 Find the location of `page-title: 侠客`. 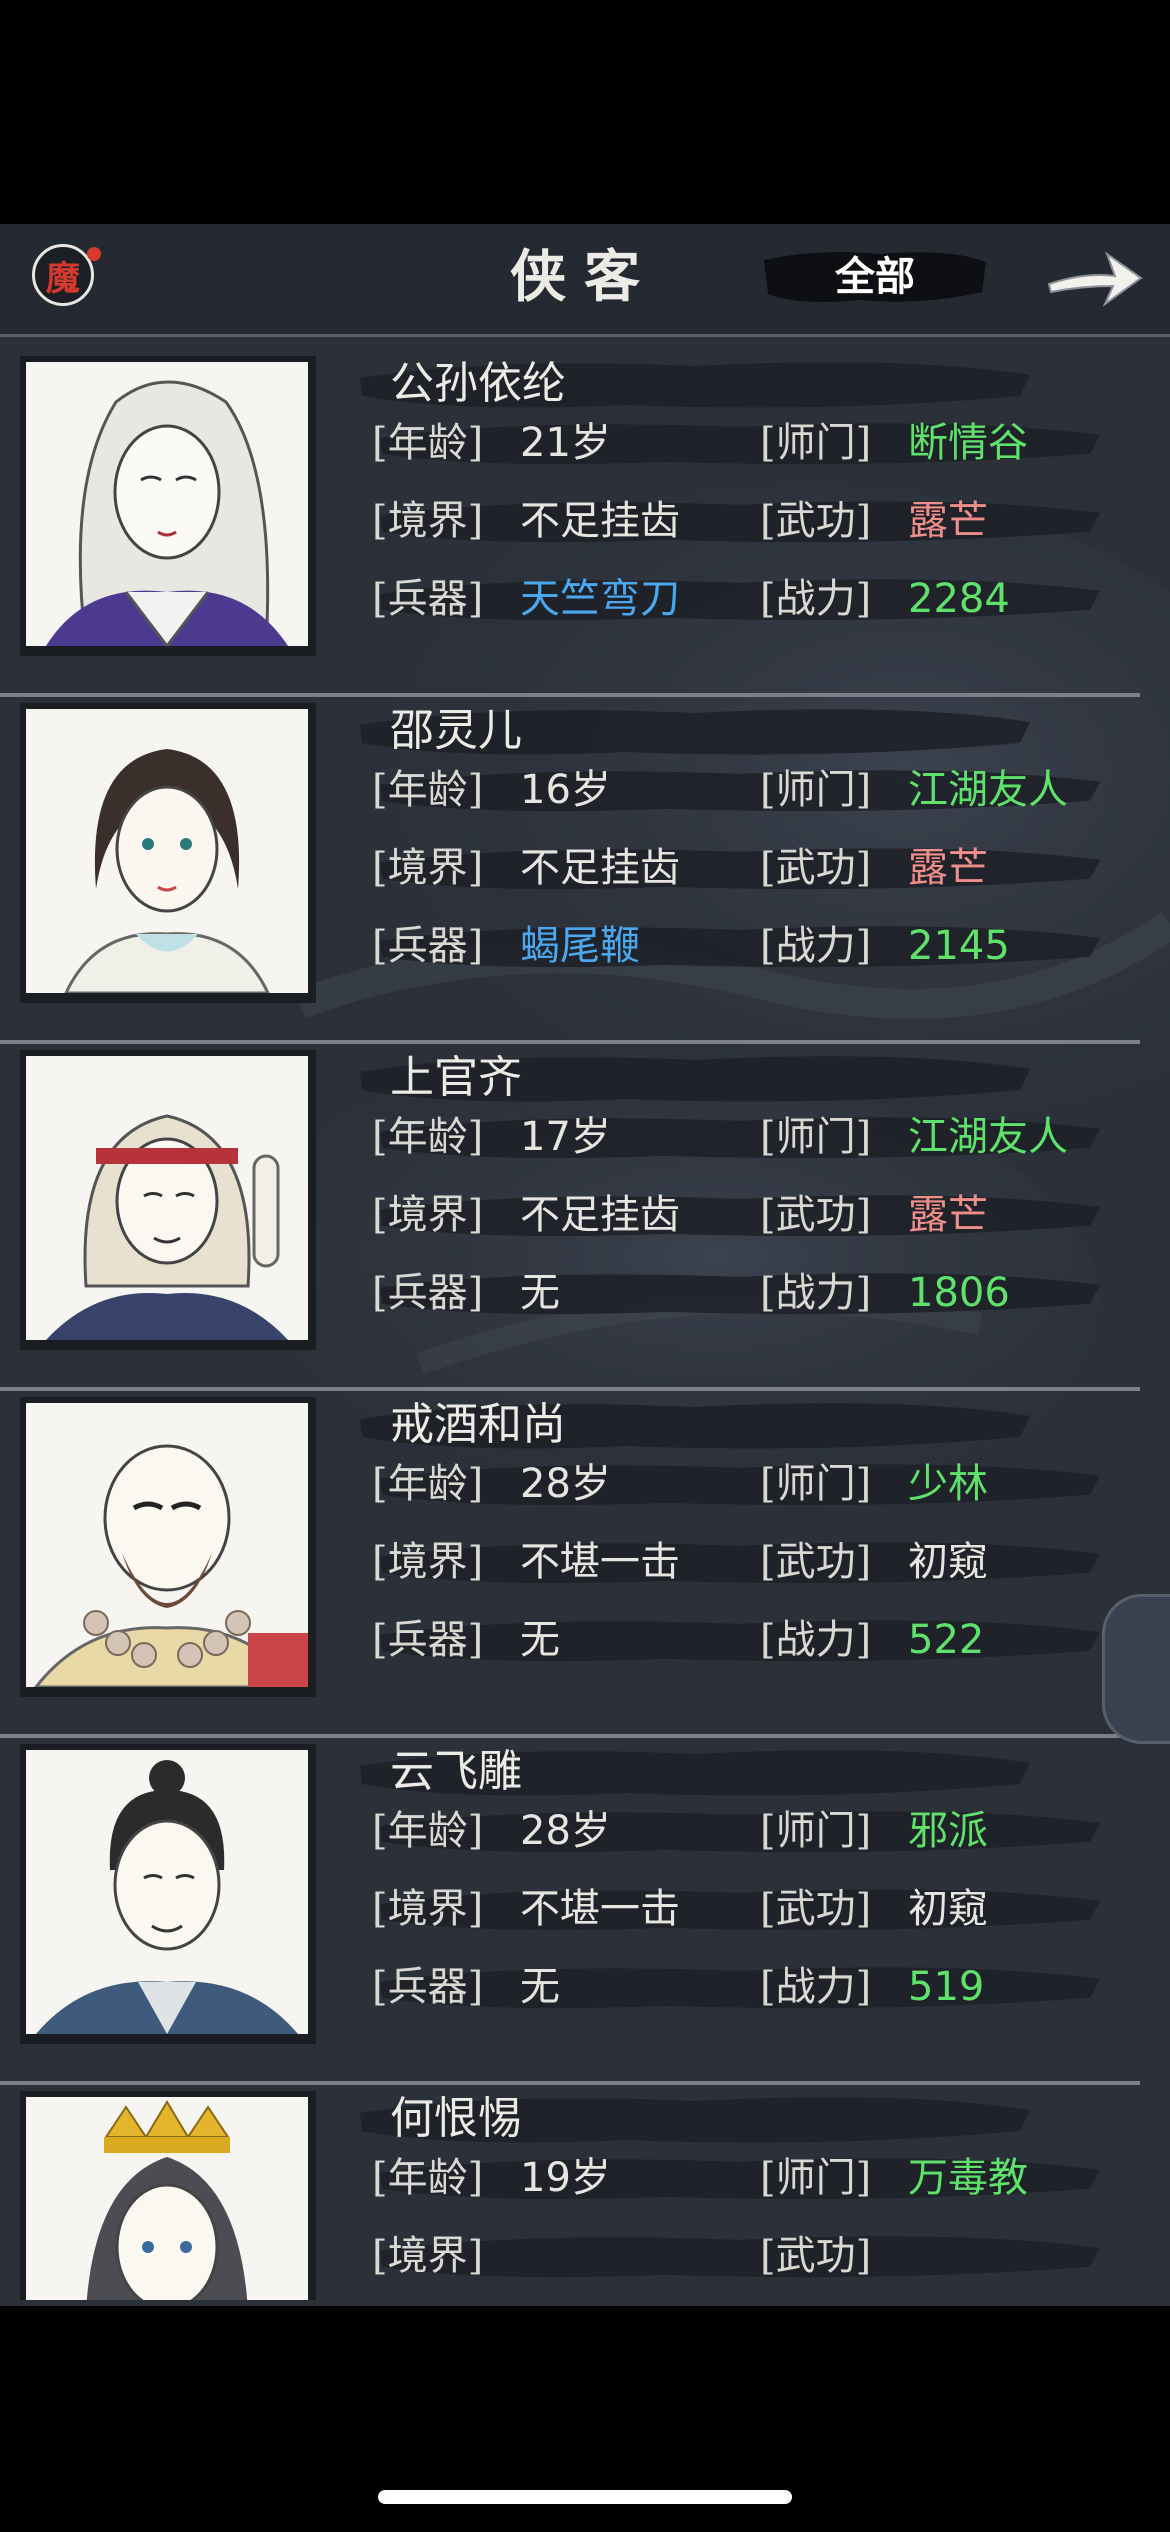

page-title: 侠客 is located at coordinates (584, 277).